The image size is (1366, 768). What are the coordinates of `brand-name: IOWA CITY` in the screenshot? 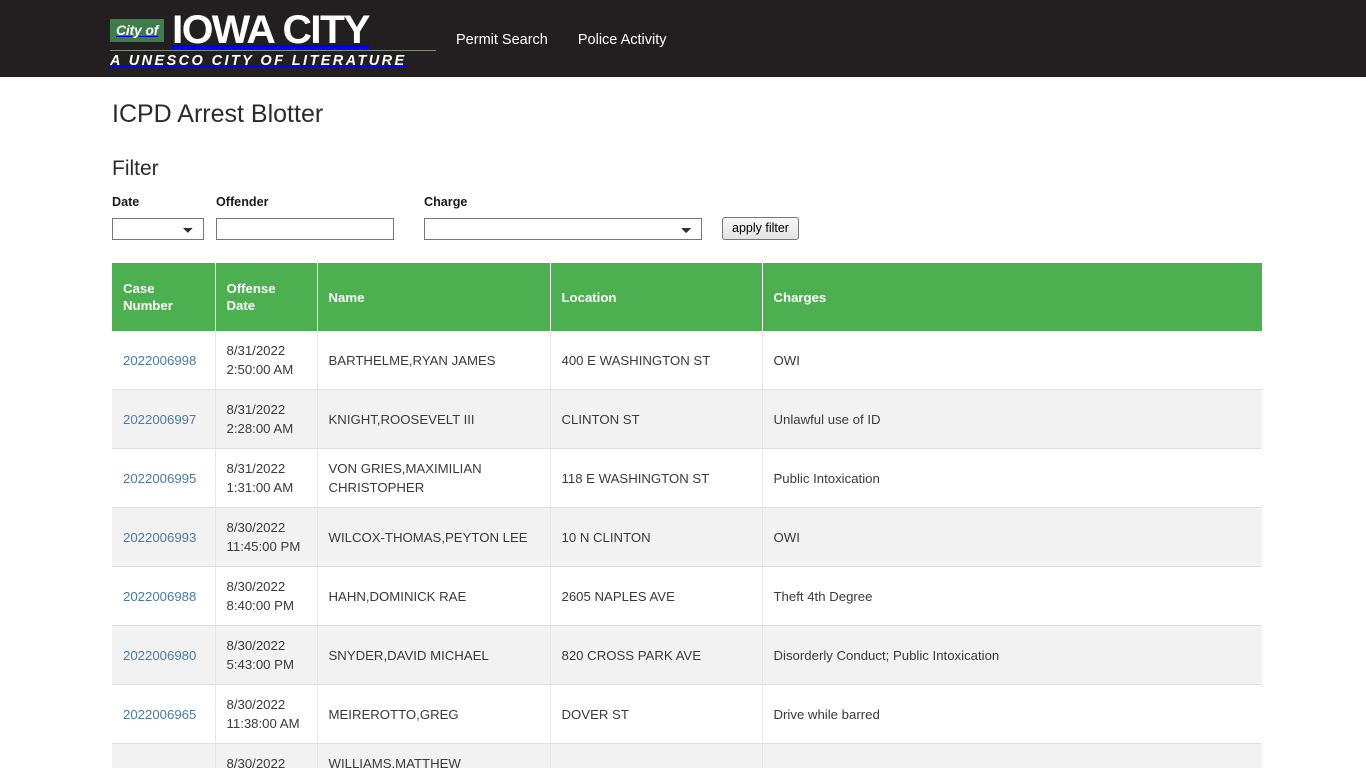 It's located at (271, 29).